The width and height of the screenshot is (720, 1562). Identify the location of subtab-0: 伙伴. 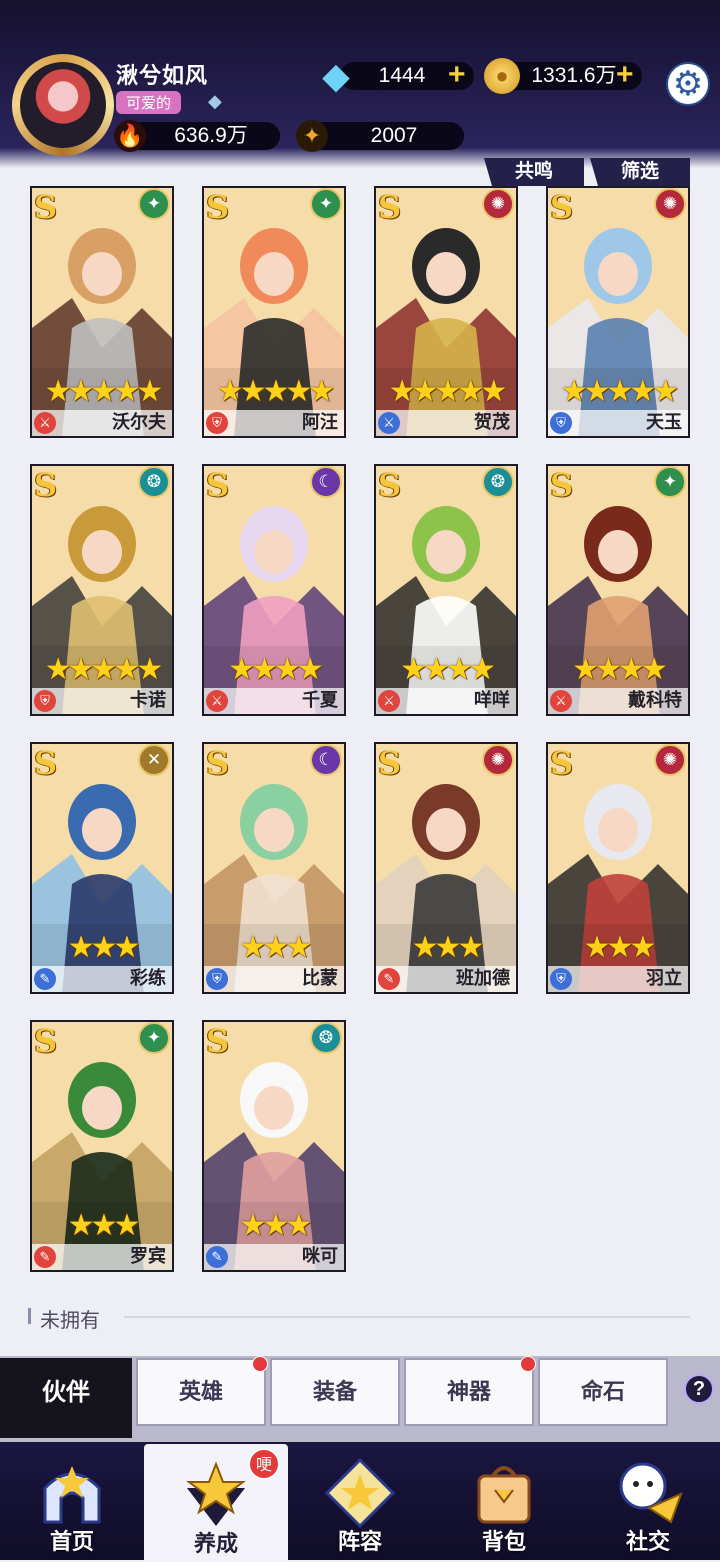
(66, 1398).